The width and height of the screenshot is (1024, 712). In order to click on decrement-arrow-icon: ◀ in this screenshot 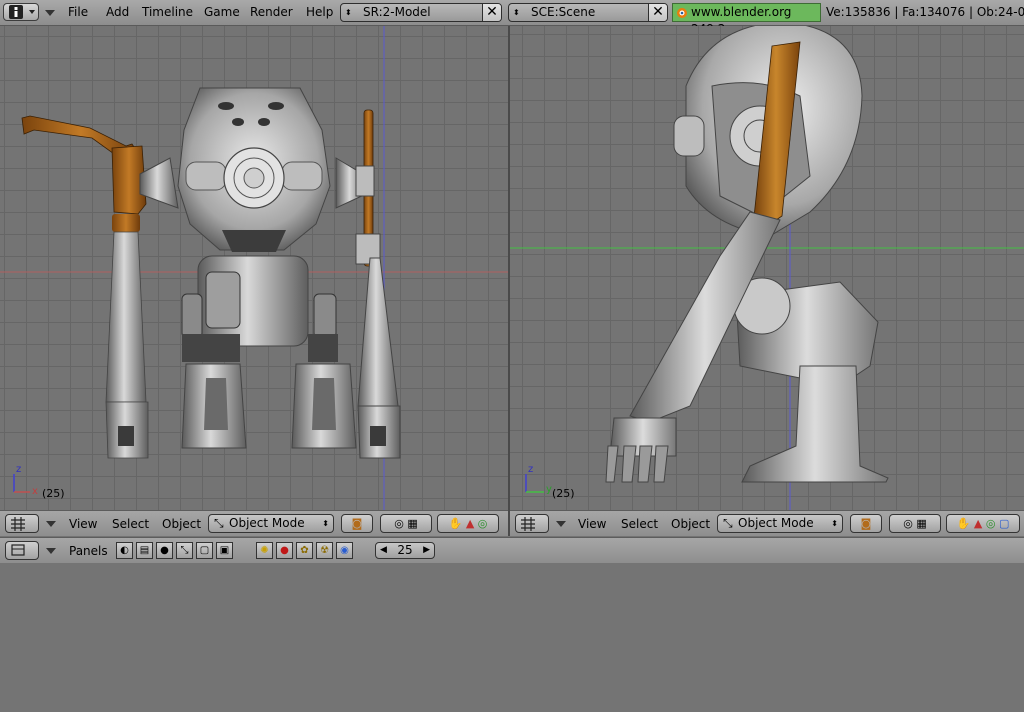, I will do `click(383, 550)`.